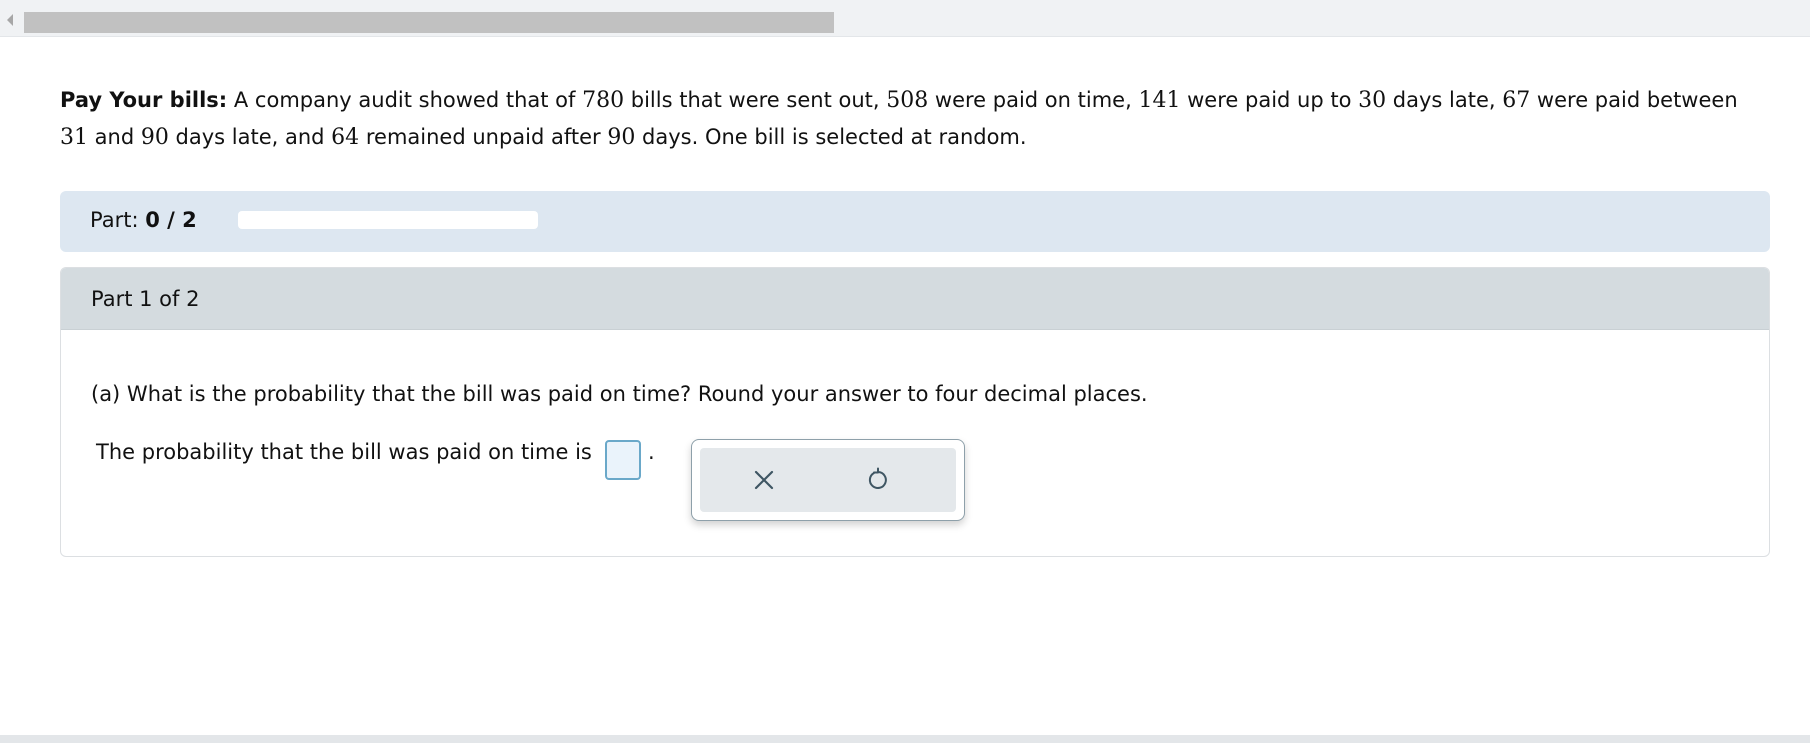  I want to click on part-progress-value: 0 / 2, so click(171, 220).